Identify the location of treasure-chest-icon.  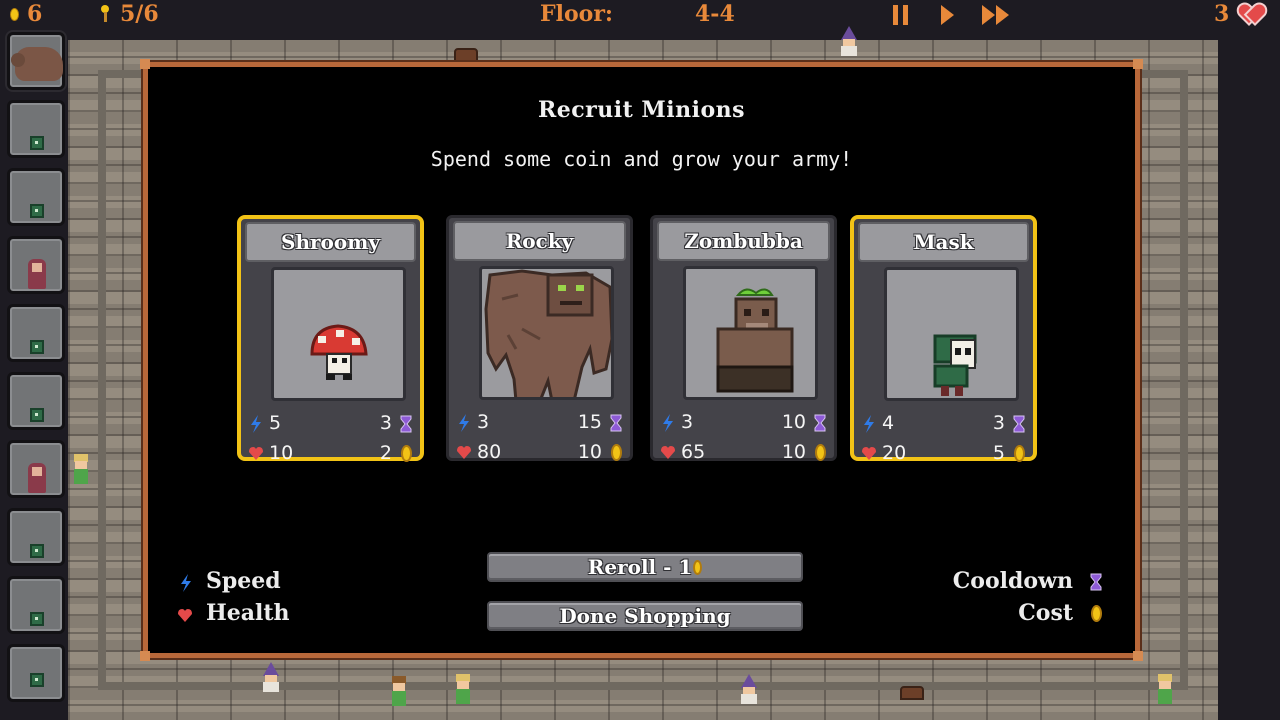
(466, 55).